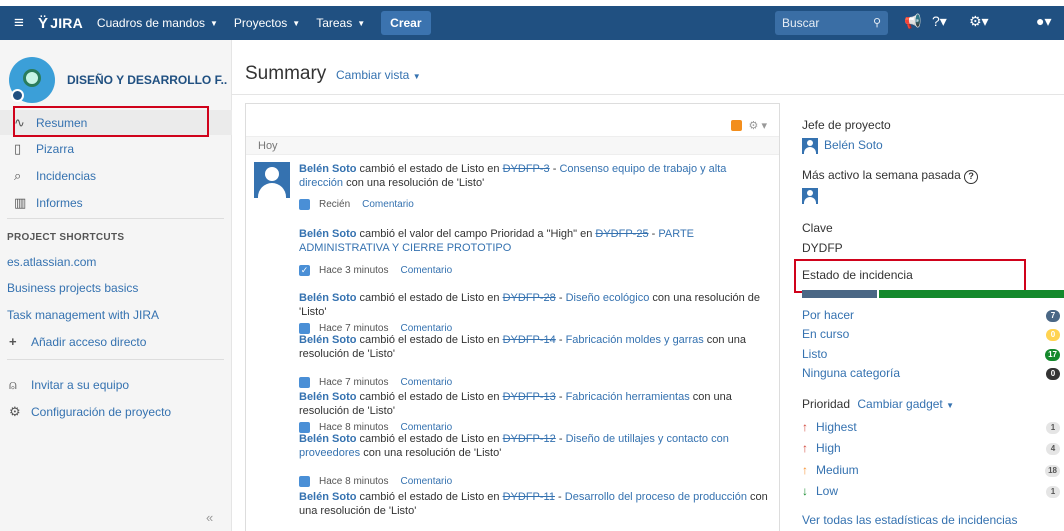 The width and height of the screenshot is (1064, 531). I want to click on shortcut-atlassian: es.atlassian.com, so click(51, 262).